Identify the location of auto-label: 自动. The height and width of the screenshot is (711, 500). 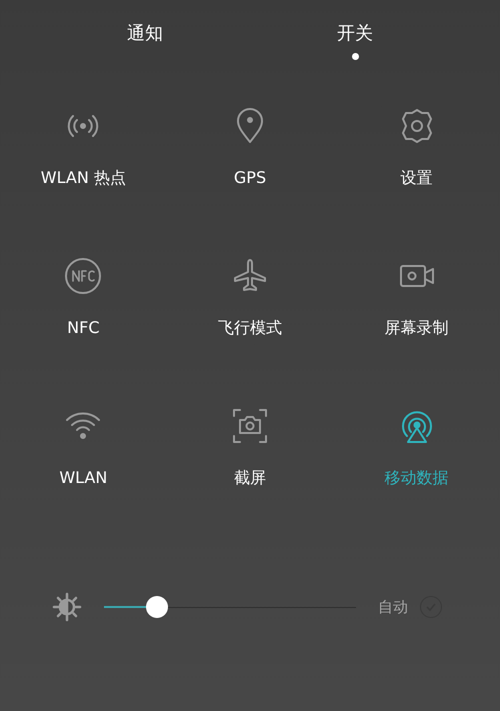
(393, 607).